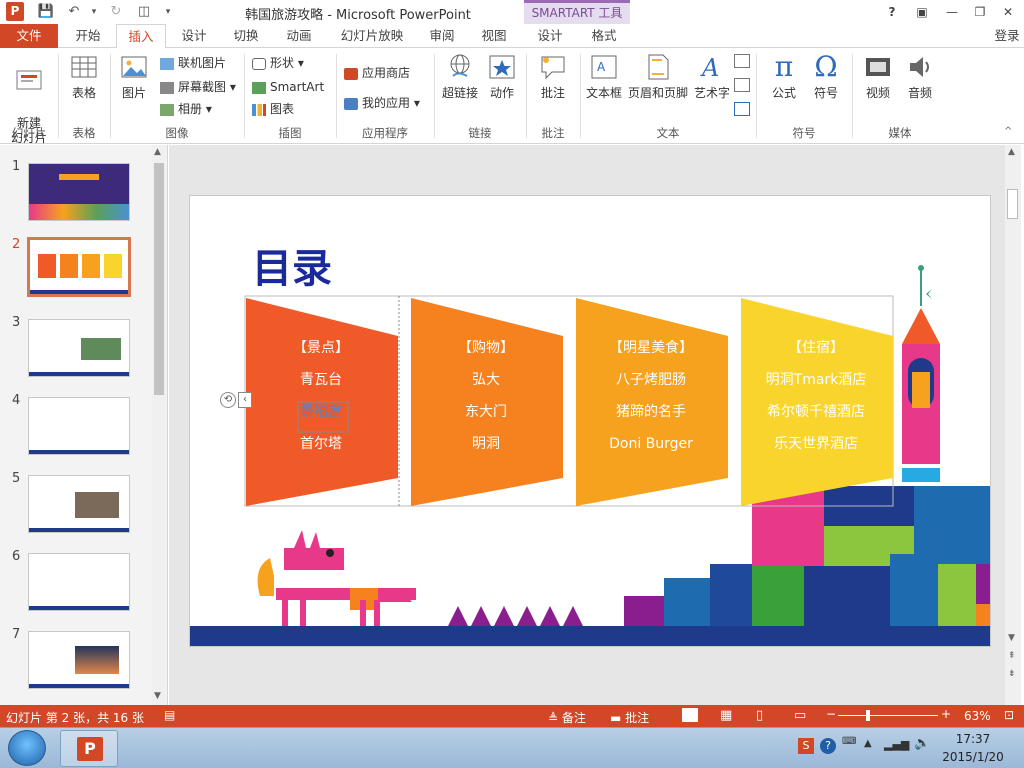 This screenshot has height=768, width=1024. Describe the element at coordinates (742, 109) in the screenshot. I see `object-icon` at that location.